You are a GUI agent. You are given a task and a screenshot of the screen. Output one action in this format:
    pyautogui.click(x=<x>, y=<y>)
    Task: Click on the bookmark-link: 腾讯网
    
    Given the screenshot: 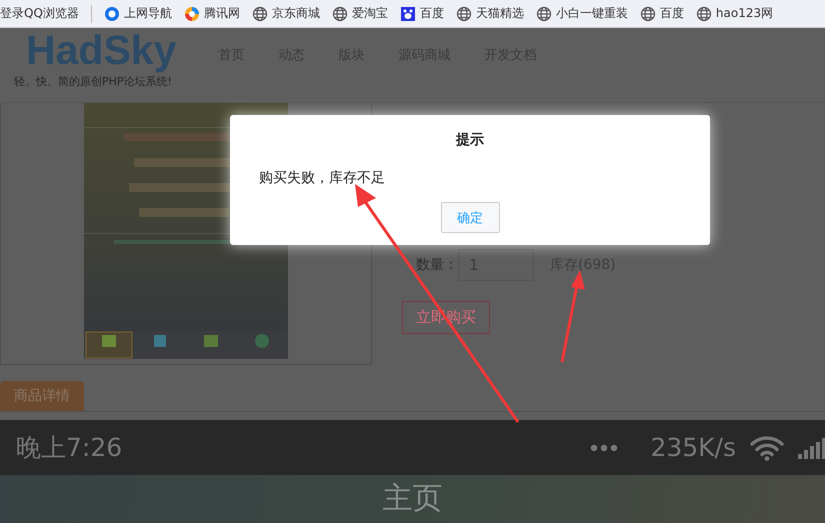 What is the action you would take?
    pyautogui.click(x=212, y=14)
    